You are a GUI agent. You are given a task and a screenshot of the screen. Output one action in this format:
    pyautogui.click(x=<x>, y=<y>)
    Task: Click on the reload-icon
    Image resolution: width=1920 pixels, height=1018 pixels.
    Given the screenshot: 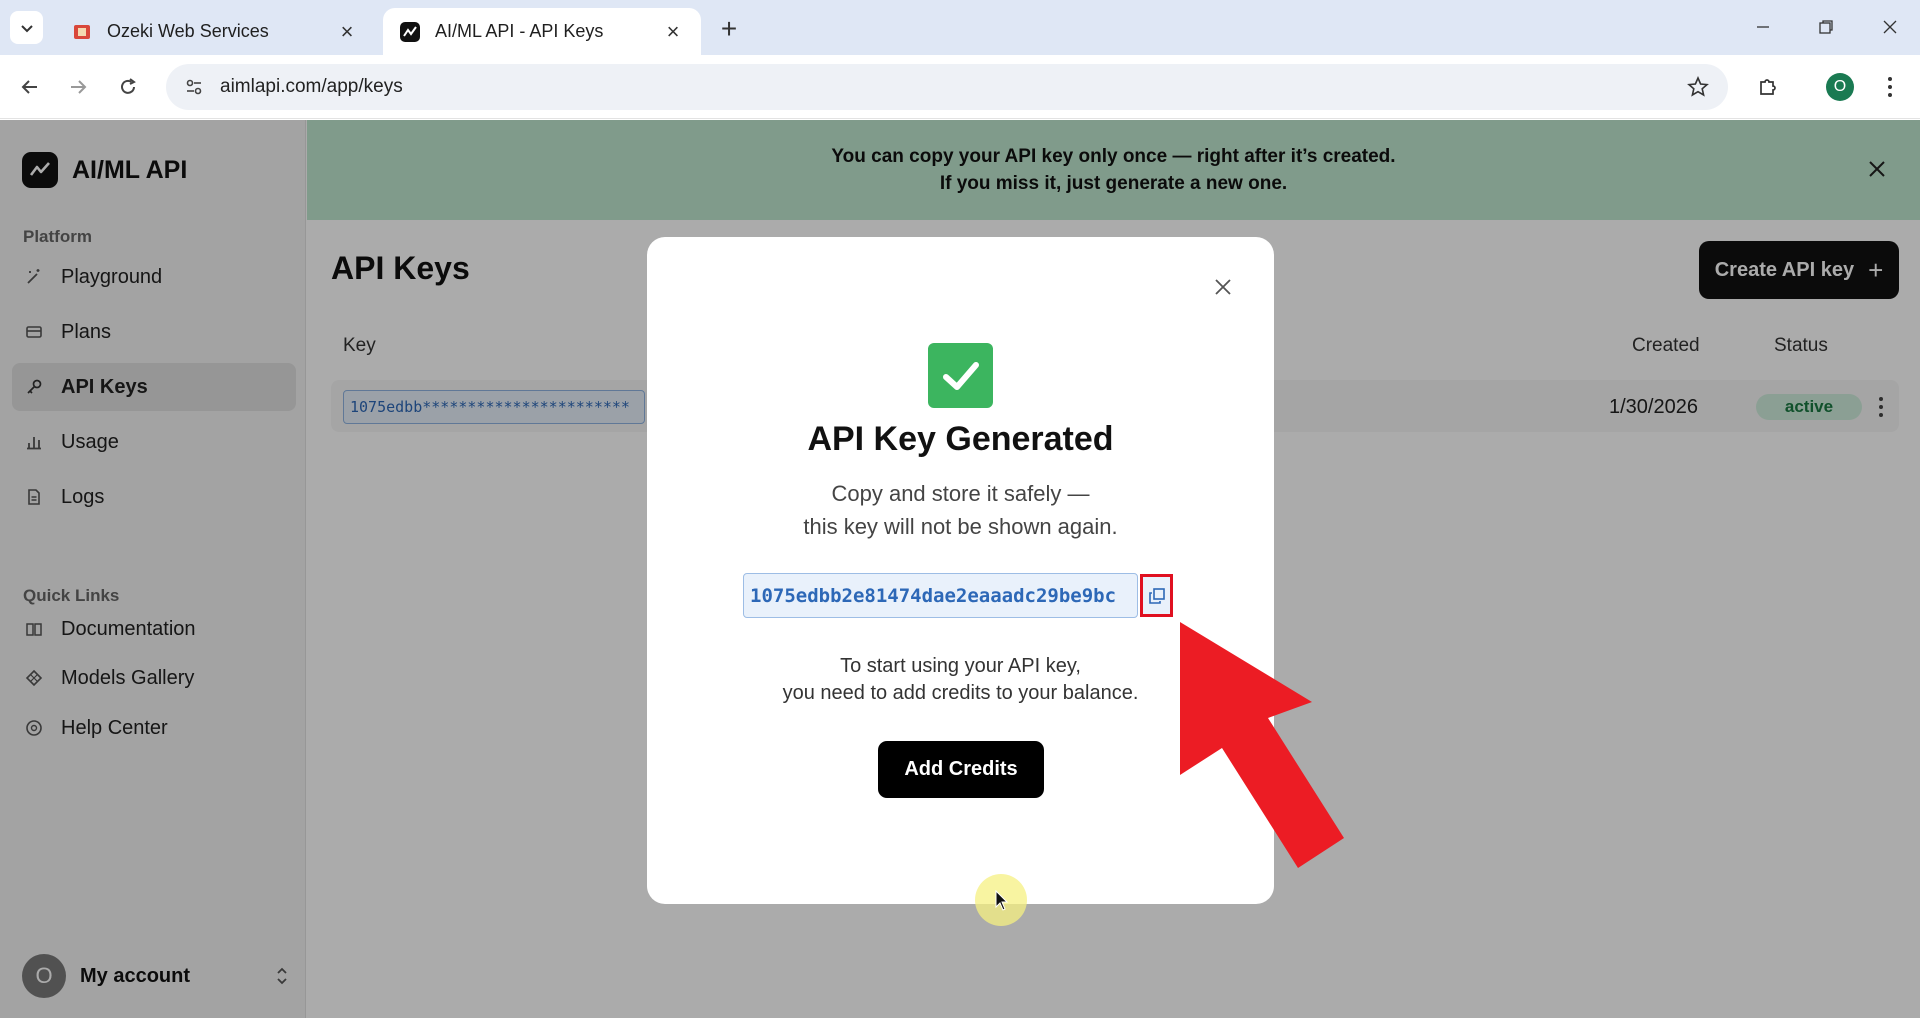 What is the action you would take?
    pyautogui.click(x=128, y=86)
    